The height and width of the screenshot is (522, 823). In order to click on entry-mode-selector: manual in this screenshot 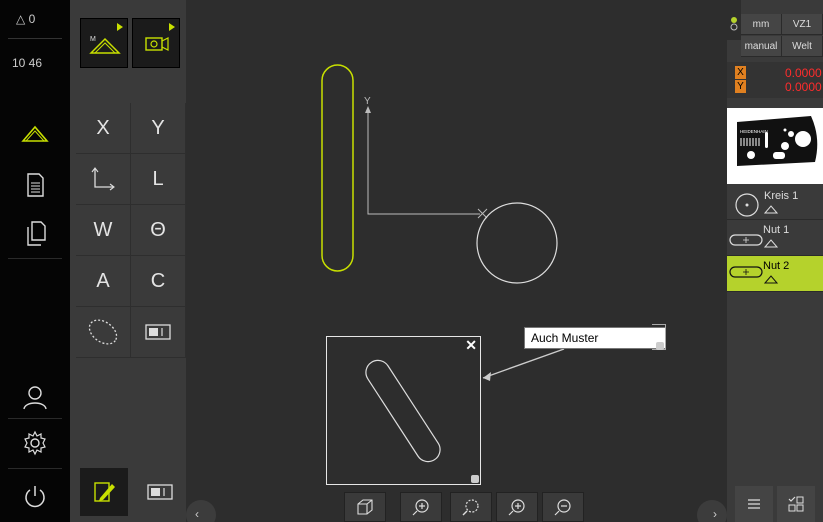, I will do `click(761, 46)`.